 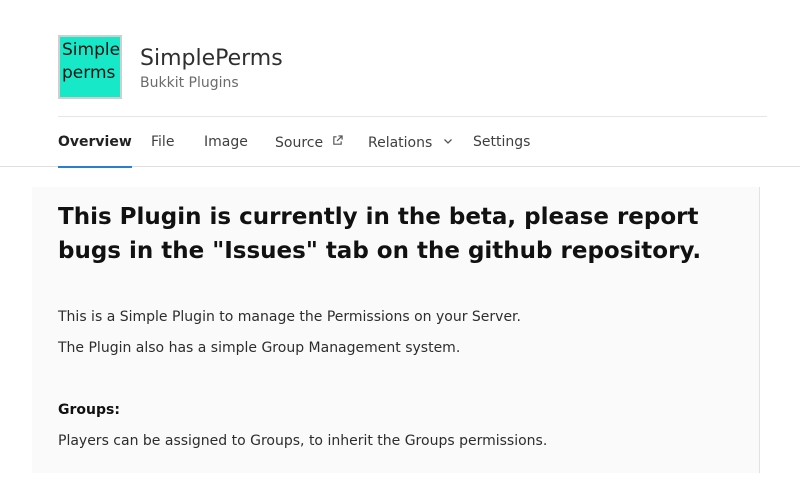 I want to click on project-logo: Simple perms, so click(x=90, y=67).